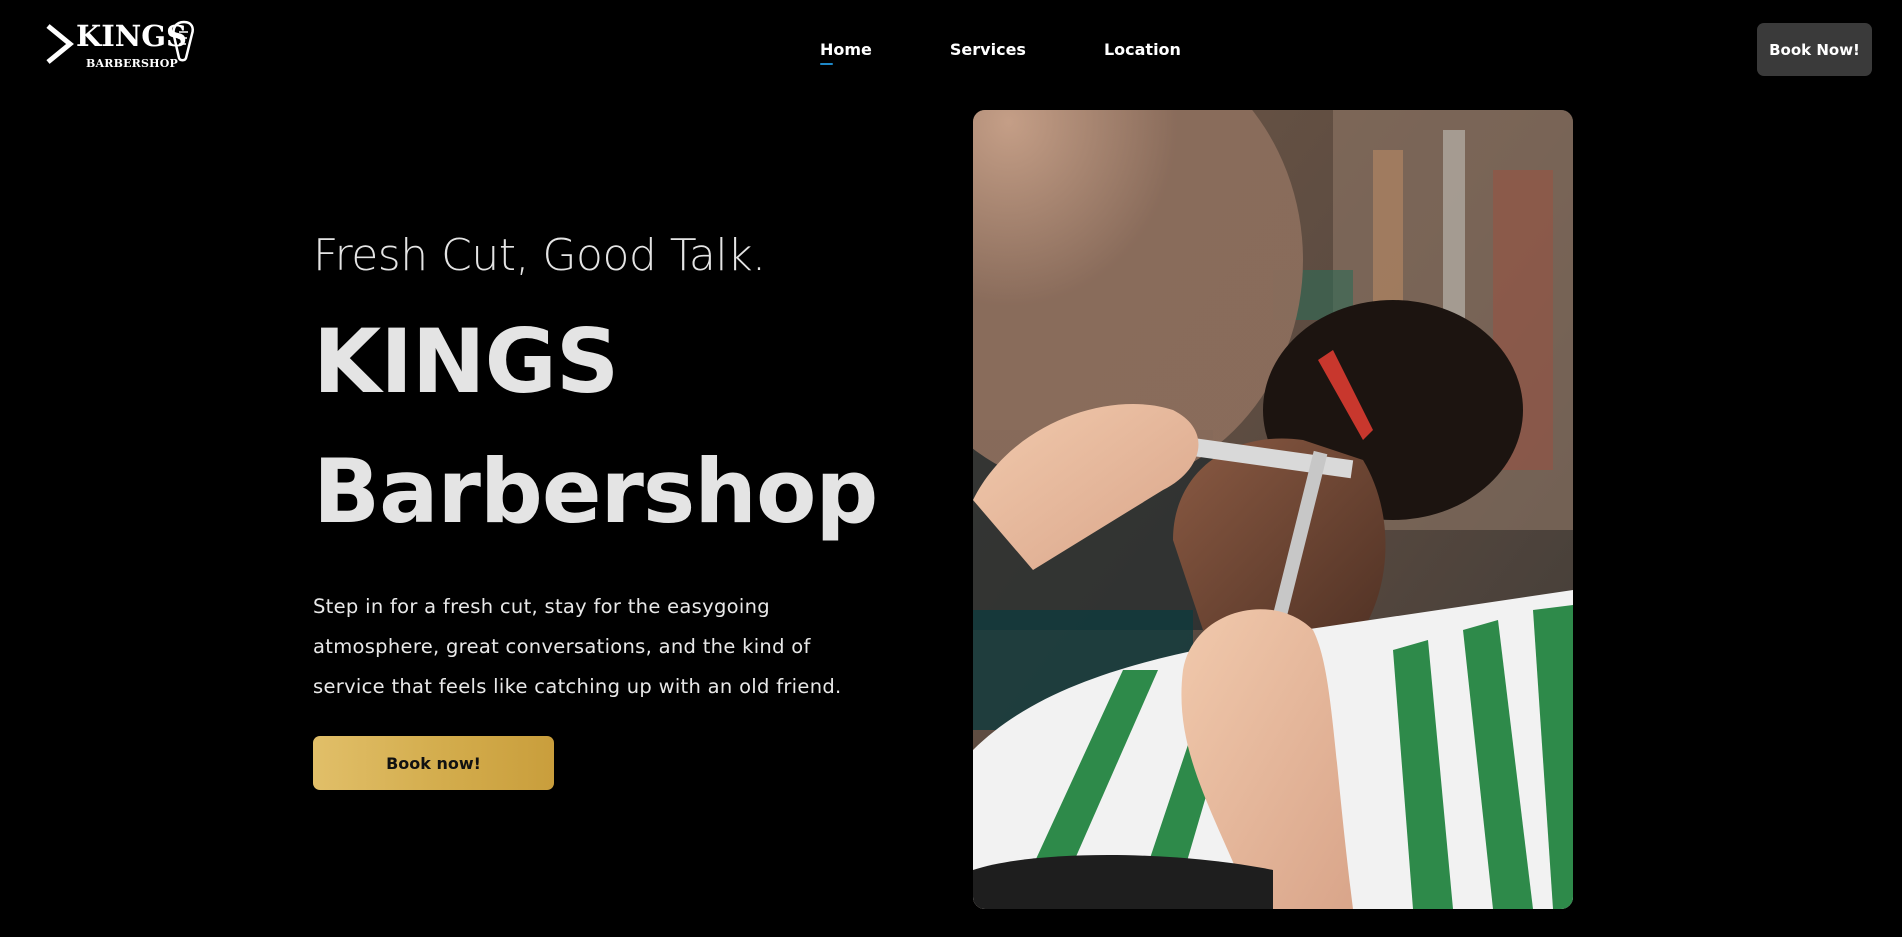 This screenshot has width=1902, height=937. I want to click on main-nav: Home Services Location, so click(1000, 52).